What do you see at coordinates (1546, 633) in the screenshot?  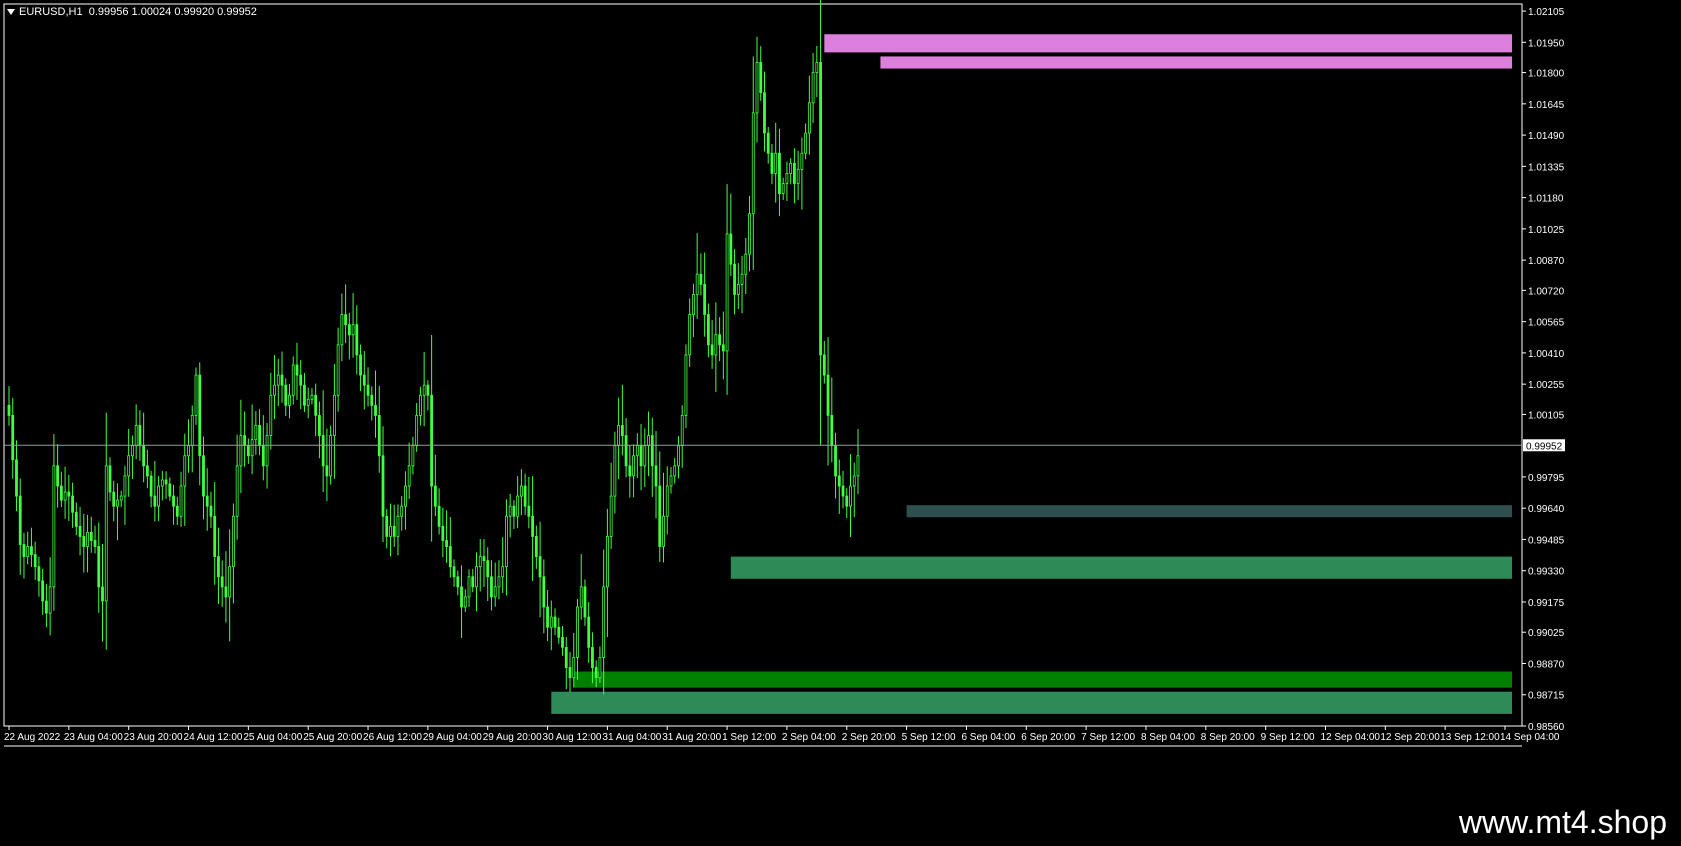 I see `y-tick-label: 0.99025` at bounding box center [1546, 633].